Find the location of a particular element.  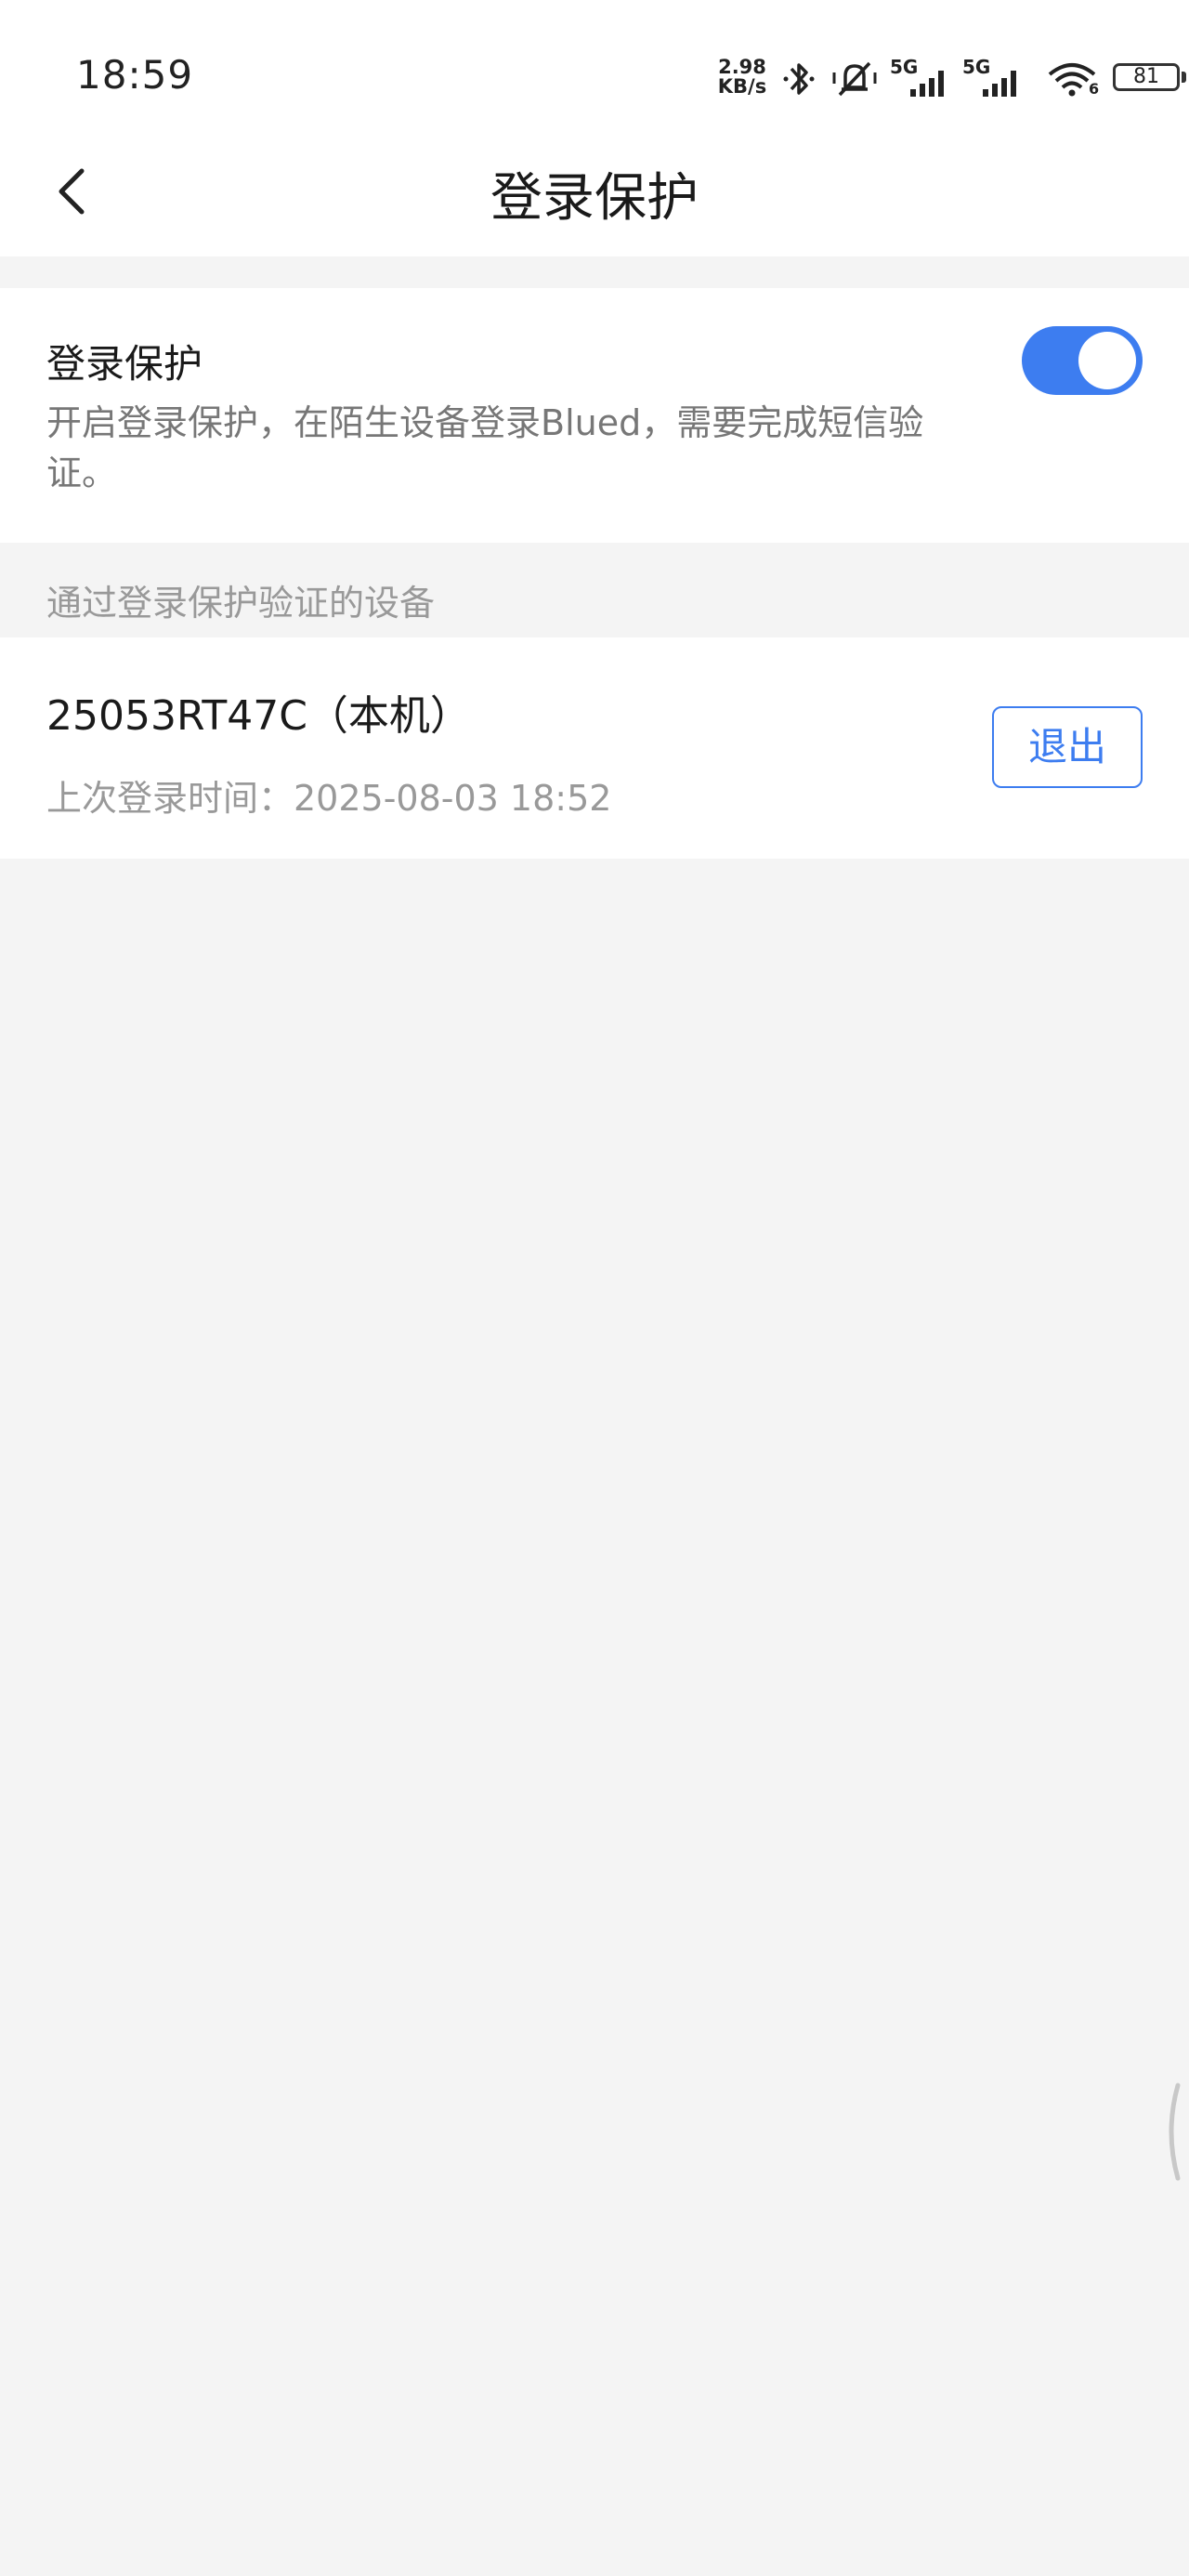

network-speed: 2.98 KB/s is located at coordinates (742, 77).